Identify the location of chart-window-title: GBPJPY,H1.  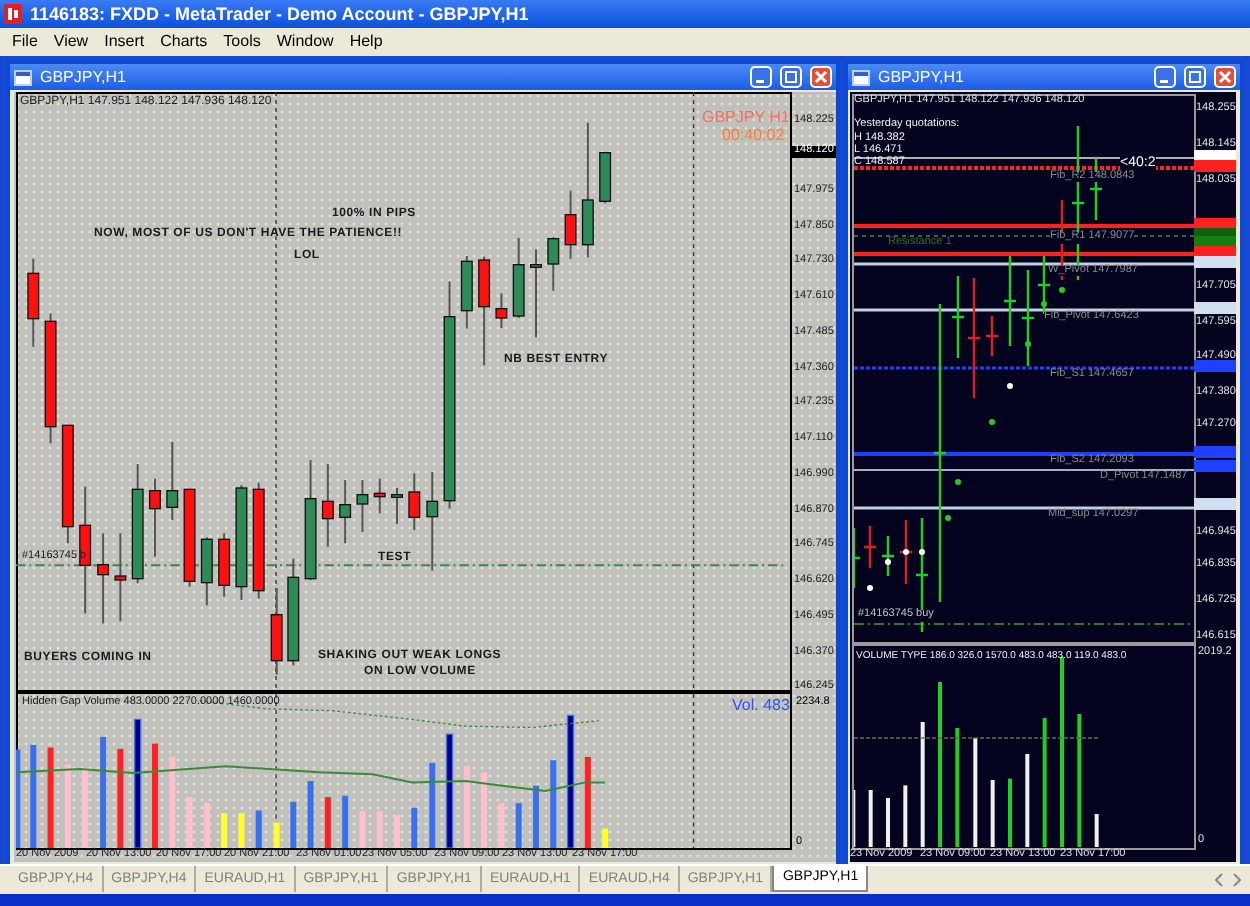
(83, 78).